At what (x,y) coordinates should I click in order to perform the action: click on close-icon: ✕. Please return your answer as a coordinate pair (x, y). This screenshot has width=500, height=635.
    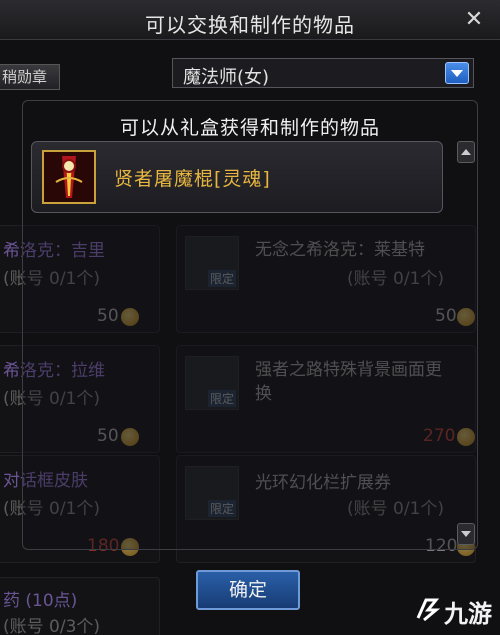
    Looking at the image, I should click on (474, 20).